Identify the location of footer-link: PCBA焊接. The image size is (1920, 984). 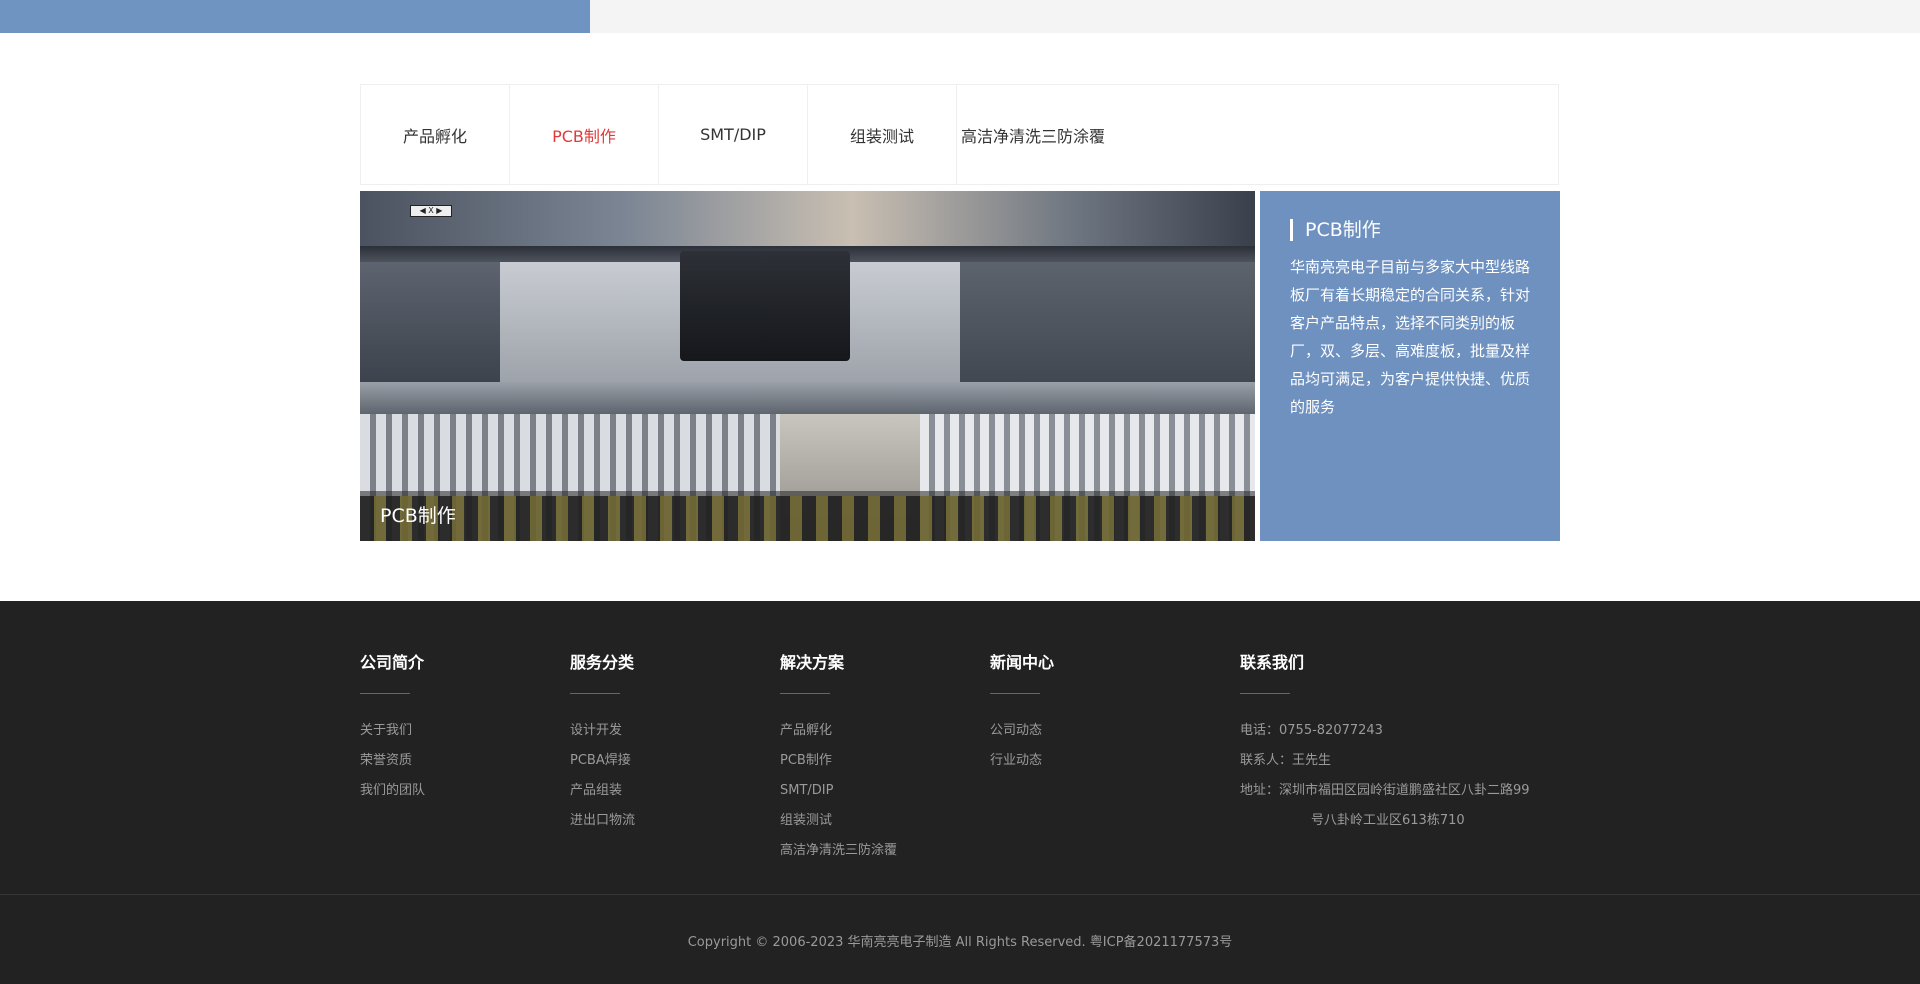
(602, 761).